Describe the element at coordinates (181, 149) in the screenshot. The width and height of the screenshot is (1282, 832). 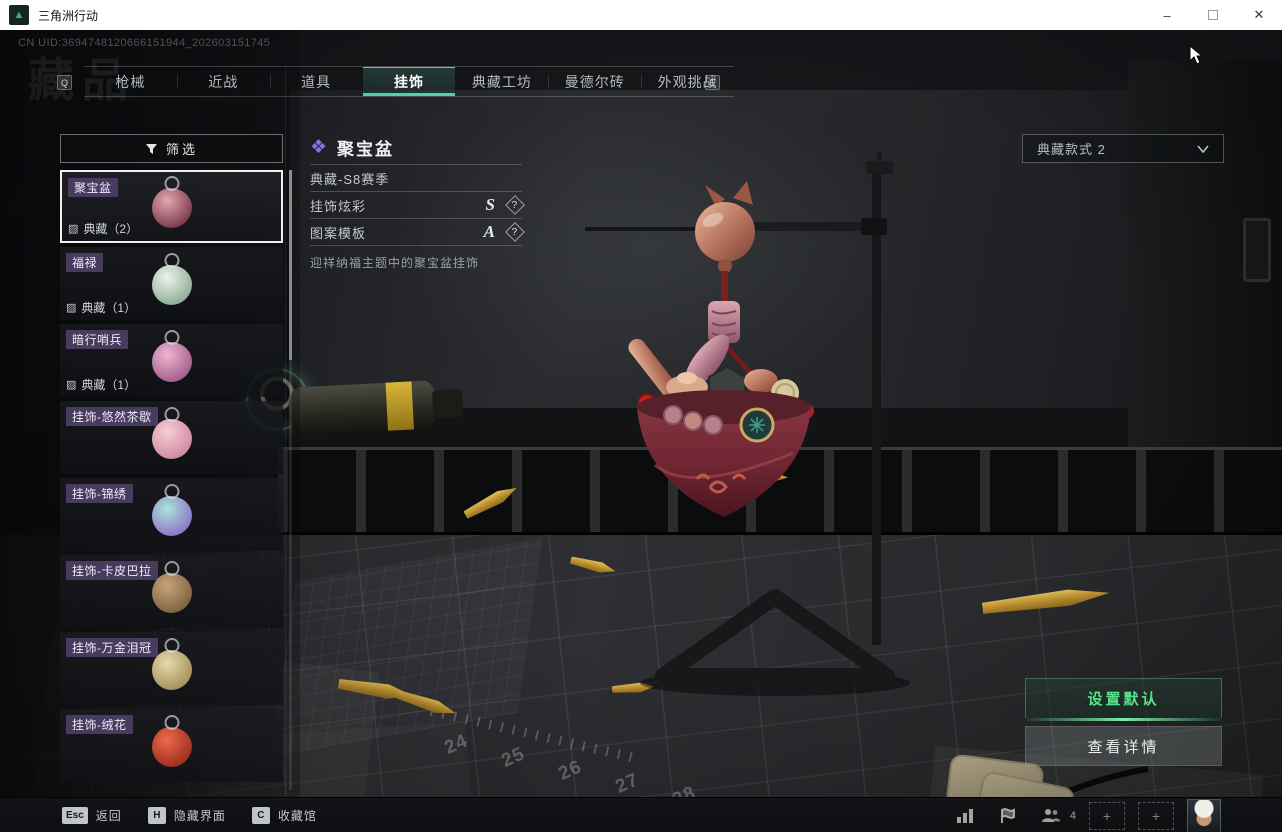
I see `filter-label: 筛选` at that location.